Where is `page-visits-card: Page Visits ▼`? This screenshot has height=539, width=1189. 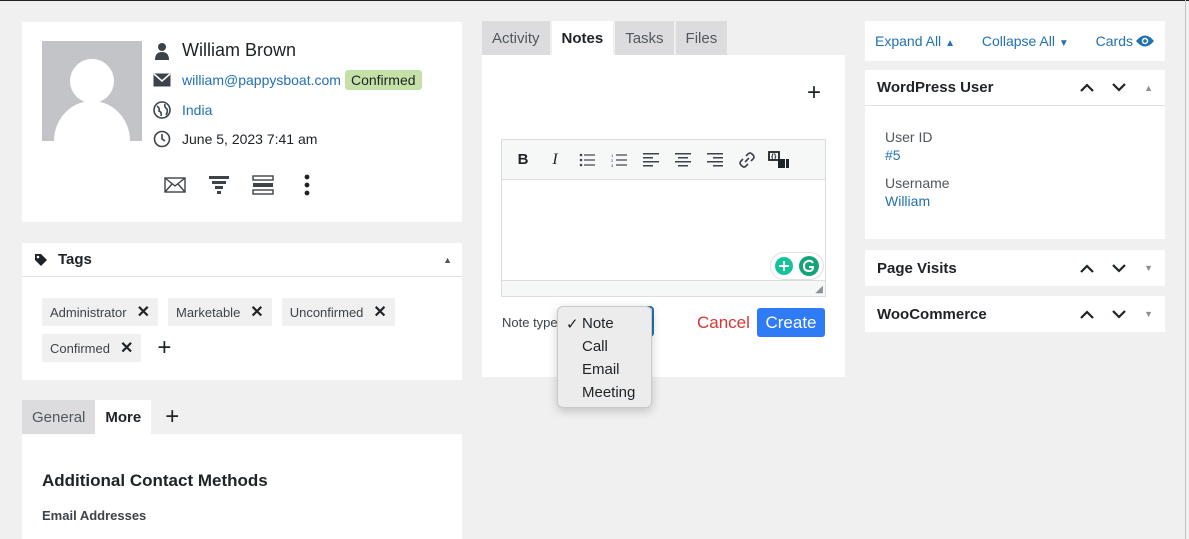 page-visits-card: Page Visits ▼ is located at coordinates (1015, 268).